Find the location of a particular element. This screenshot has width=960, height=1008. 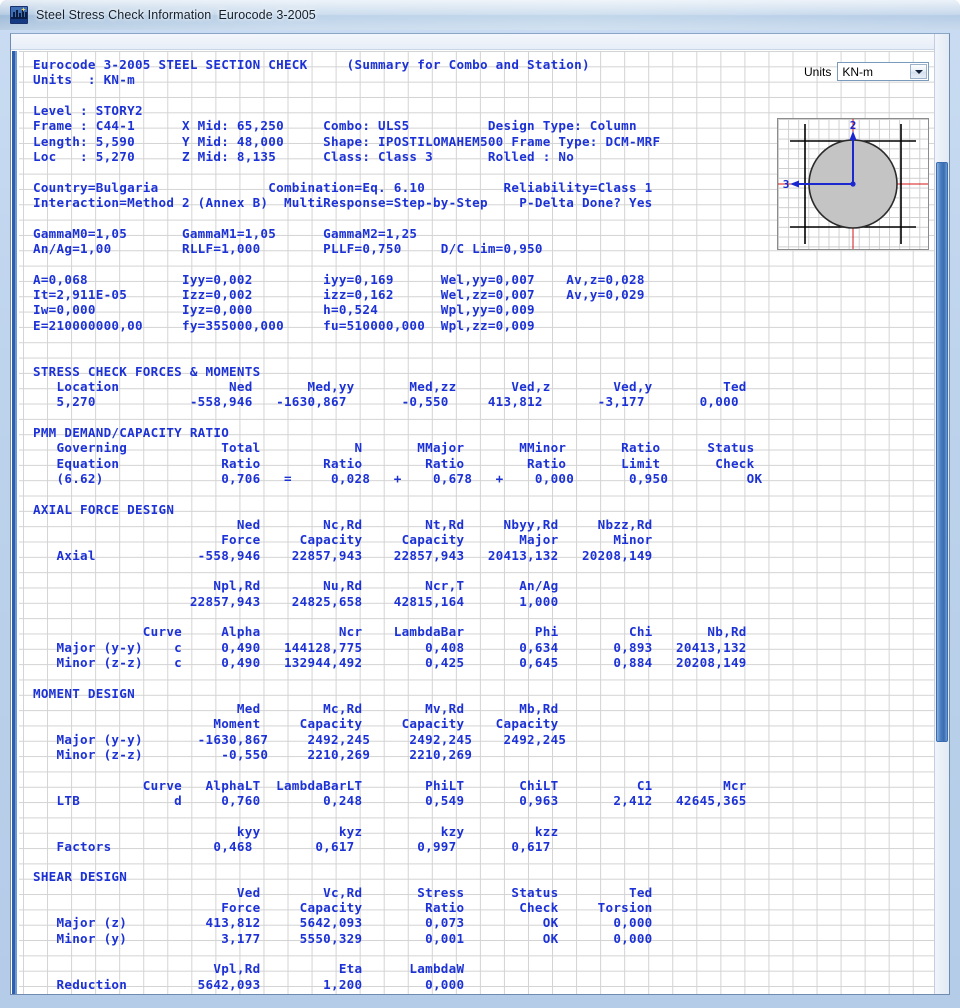

toolbar-strip is located at coordinates (480, 42).